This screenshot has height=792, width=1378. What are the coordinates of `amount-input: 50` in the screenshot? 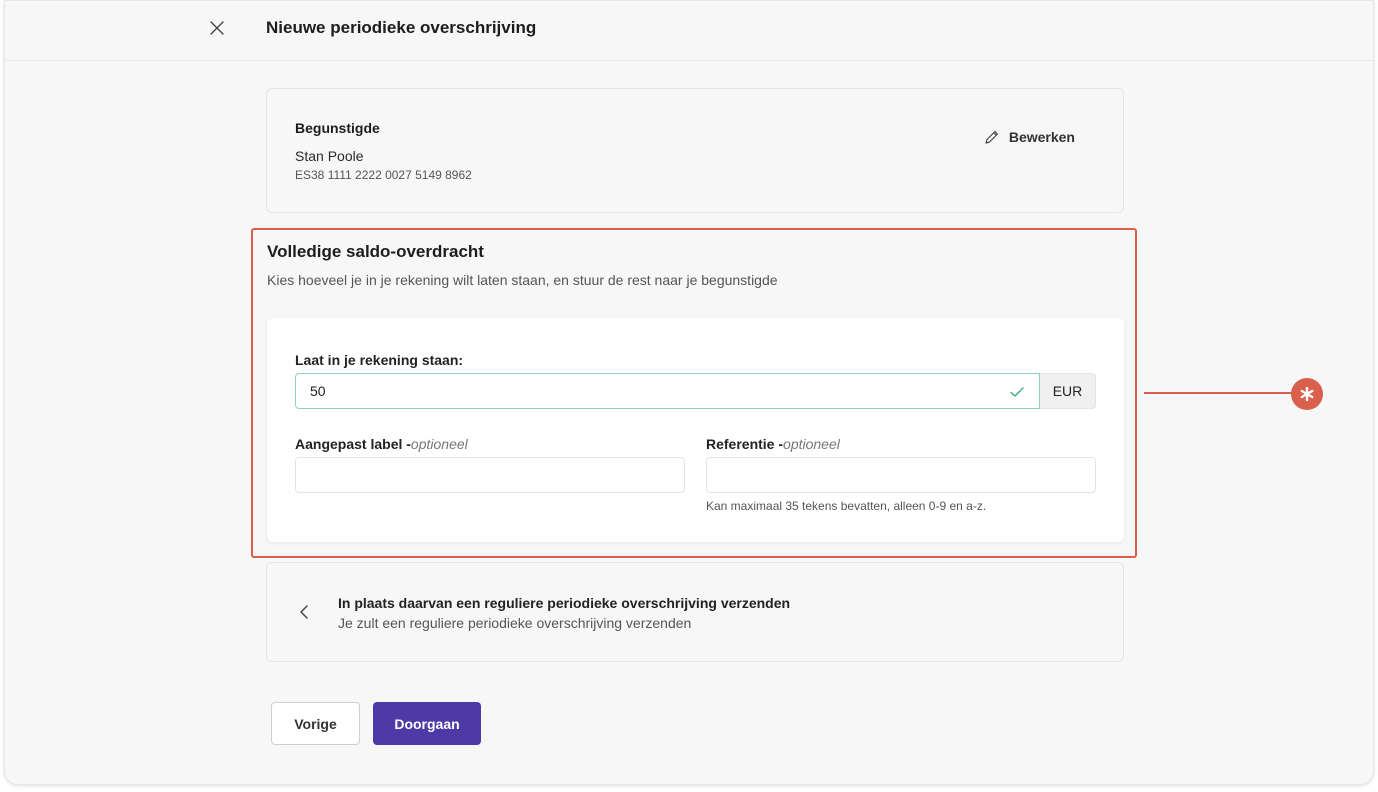 It's located at (667, 391).